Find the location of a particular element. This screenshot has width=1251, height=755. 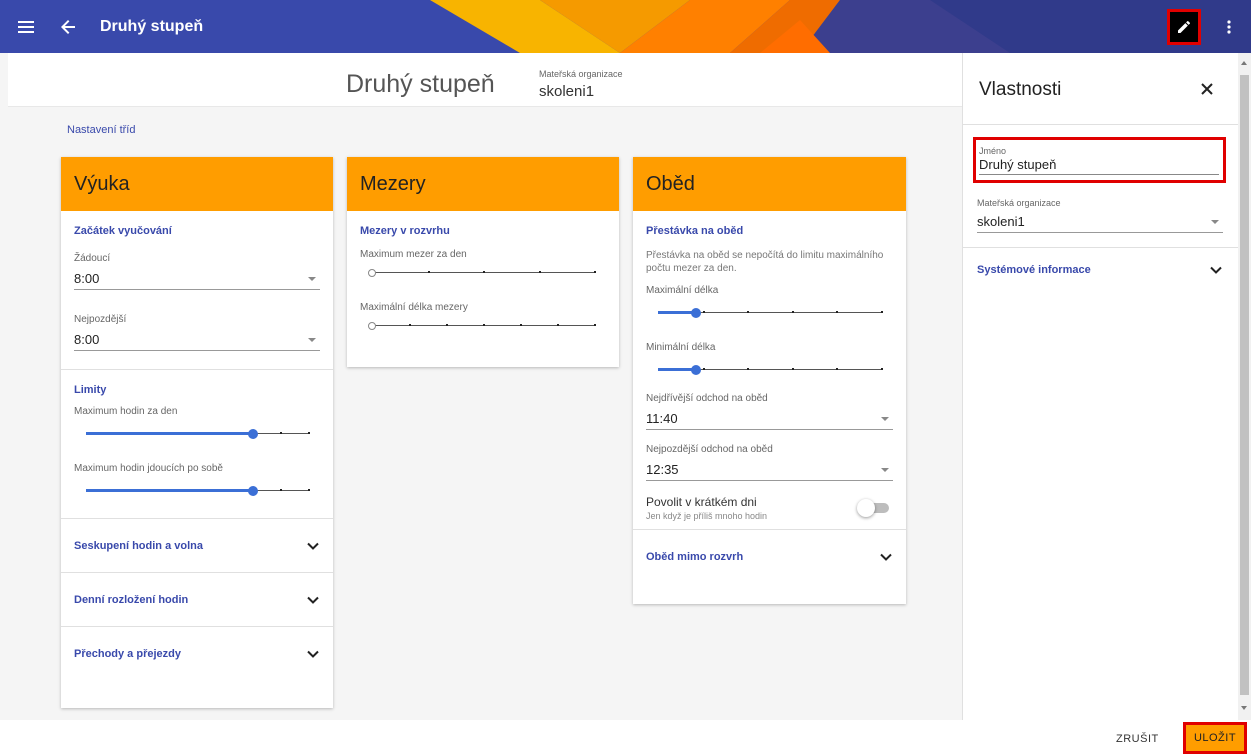

desired-start-value: 8:00 is located at coordinates (87, 278).